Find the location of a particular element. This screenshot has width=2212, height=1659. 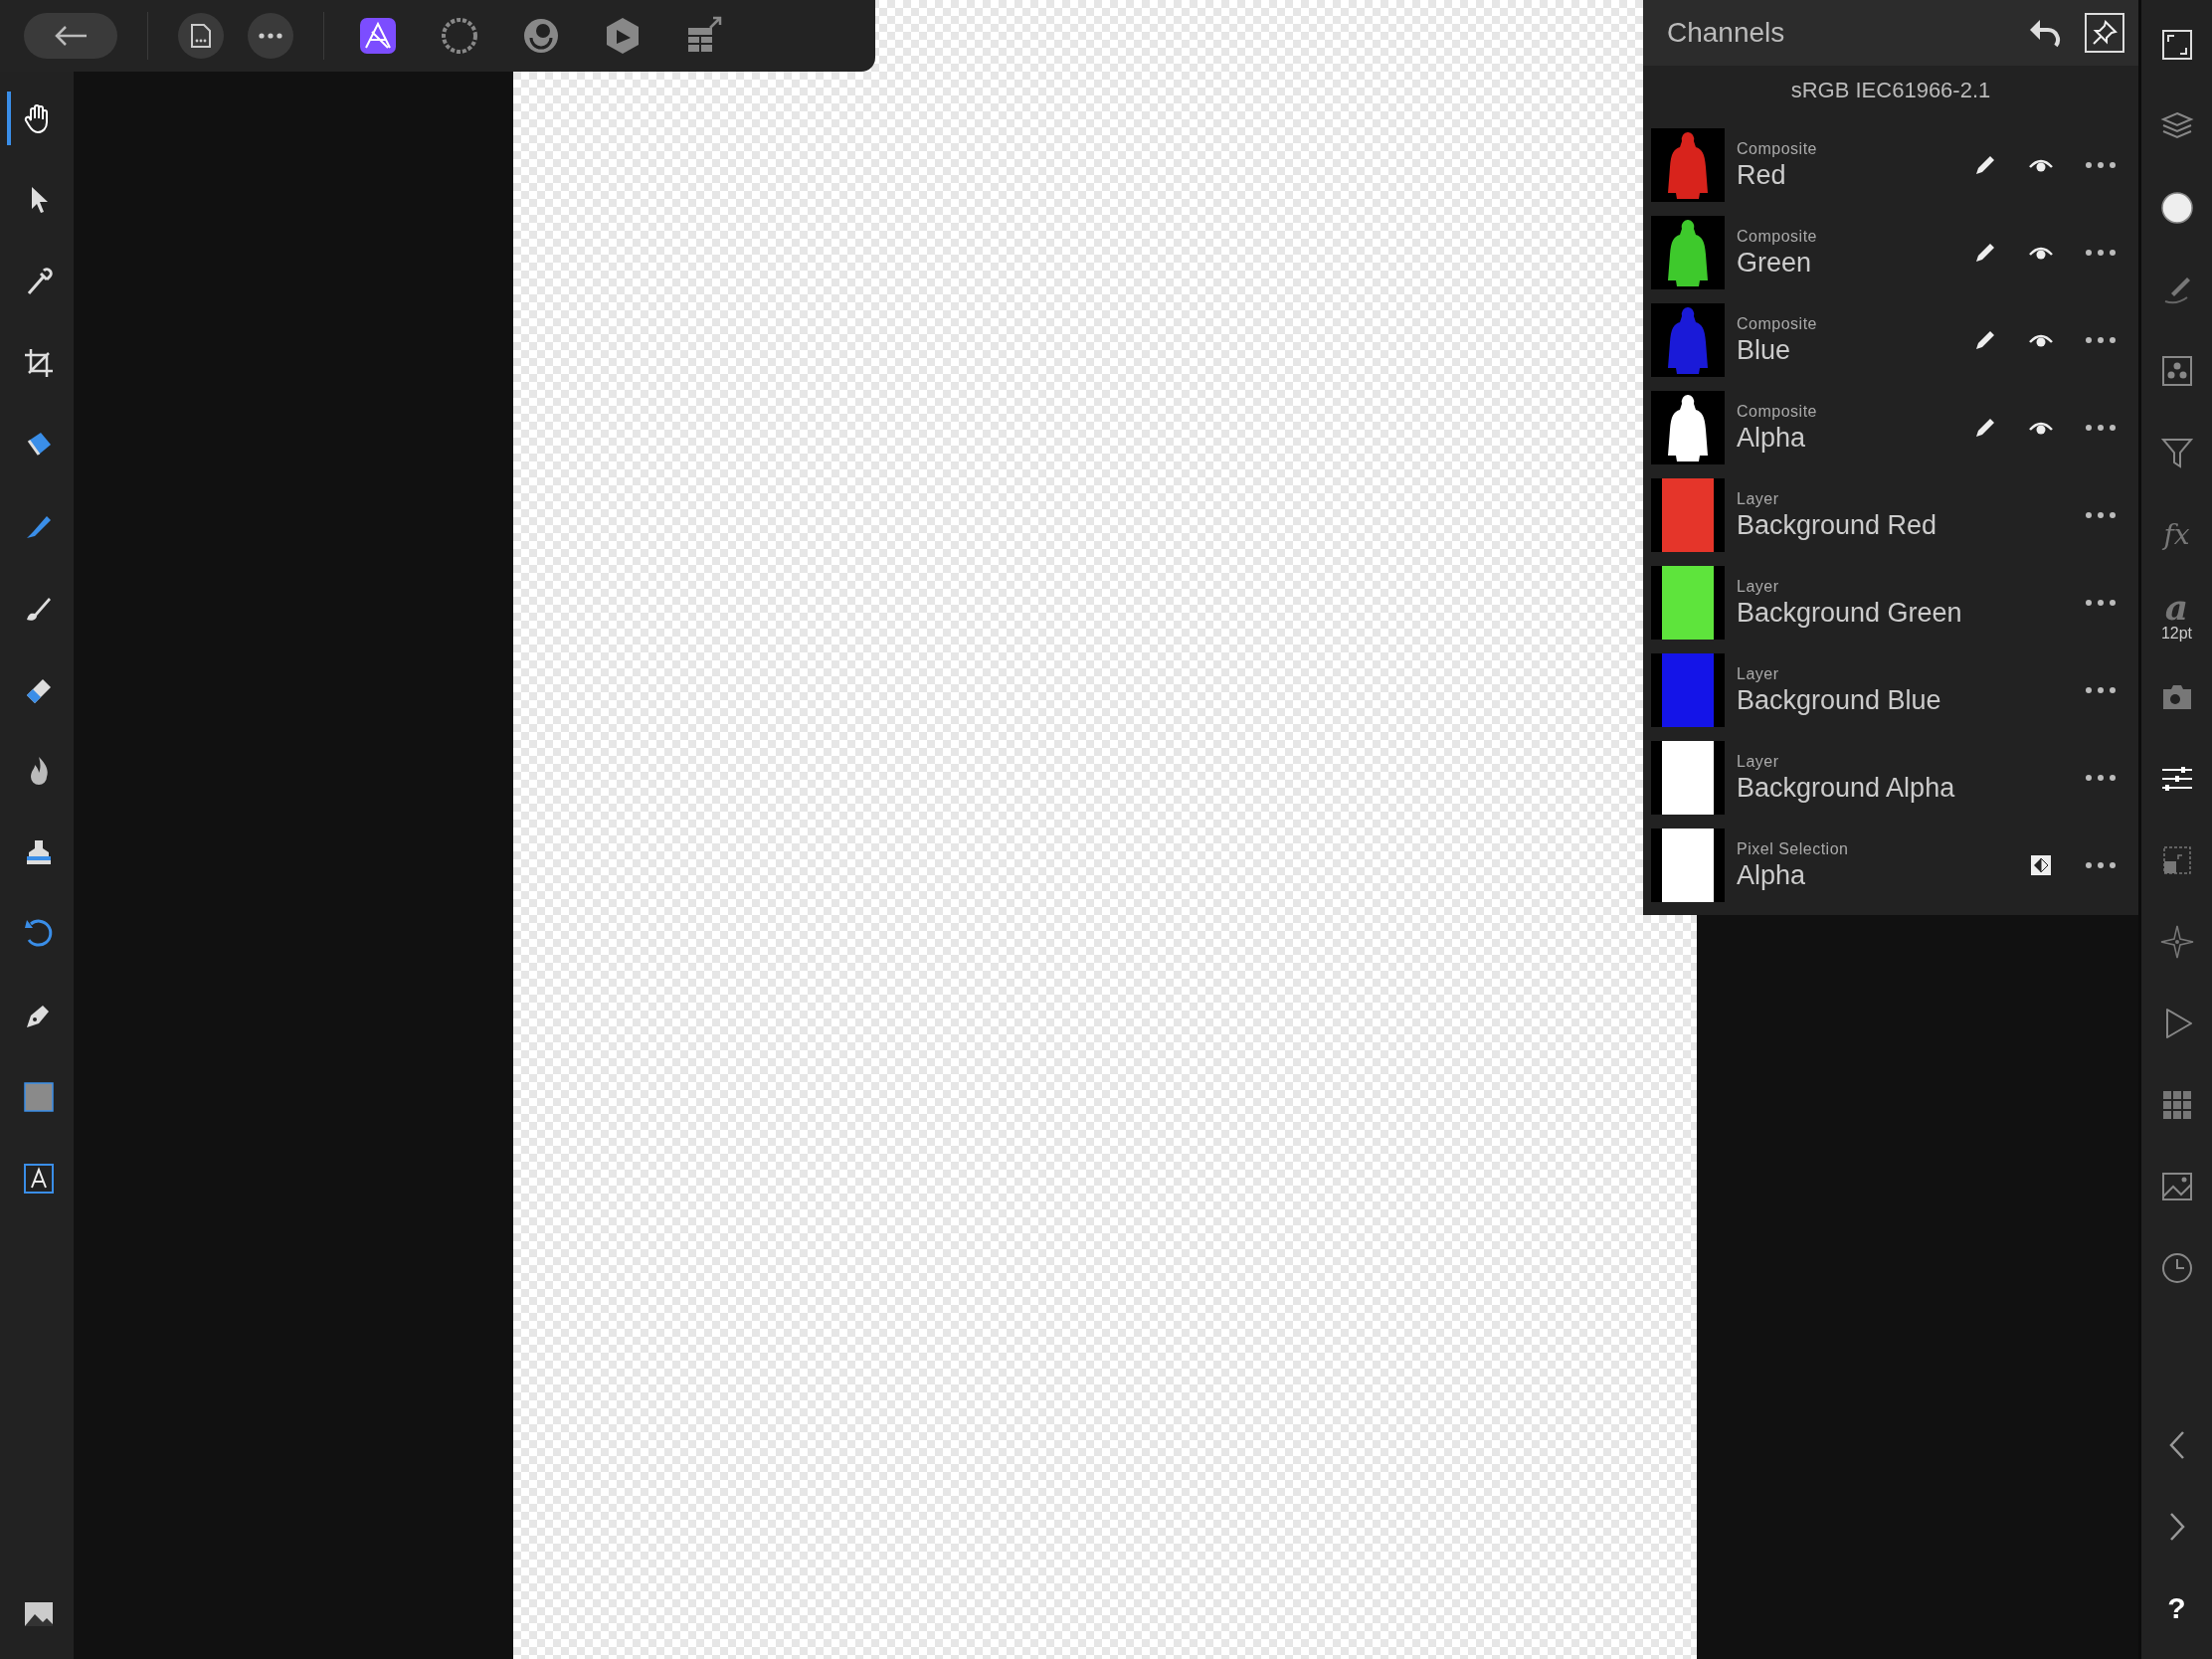

color-profile-label: sRGB IEC61966-2.1 is located at coordinates (1890, 90).